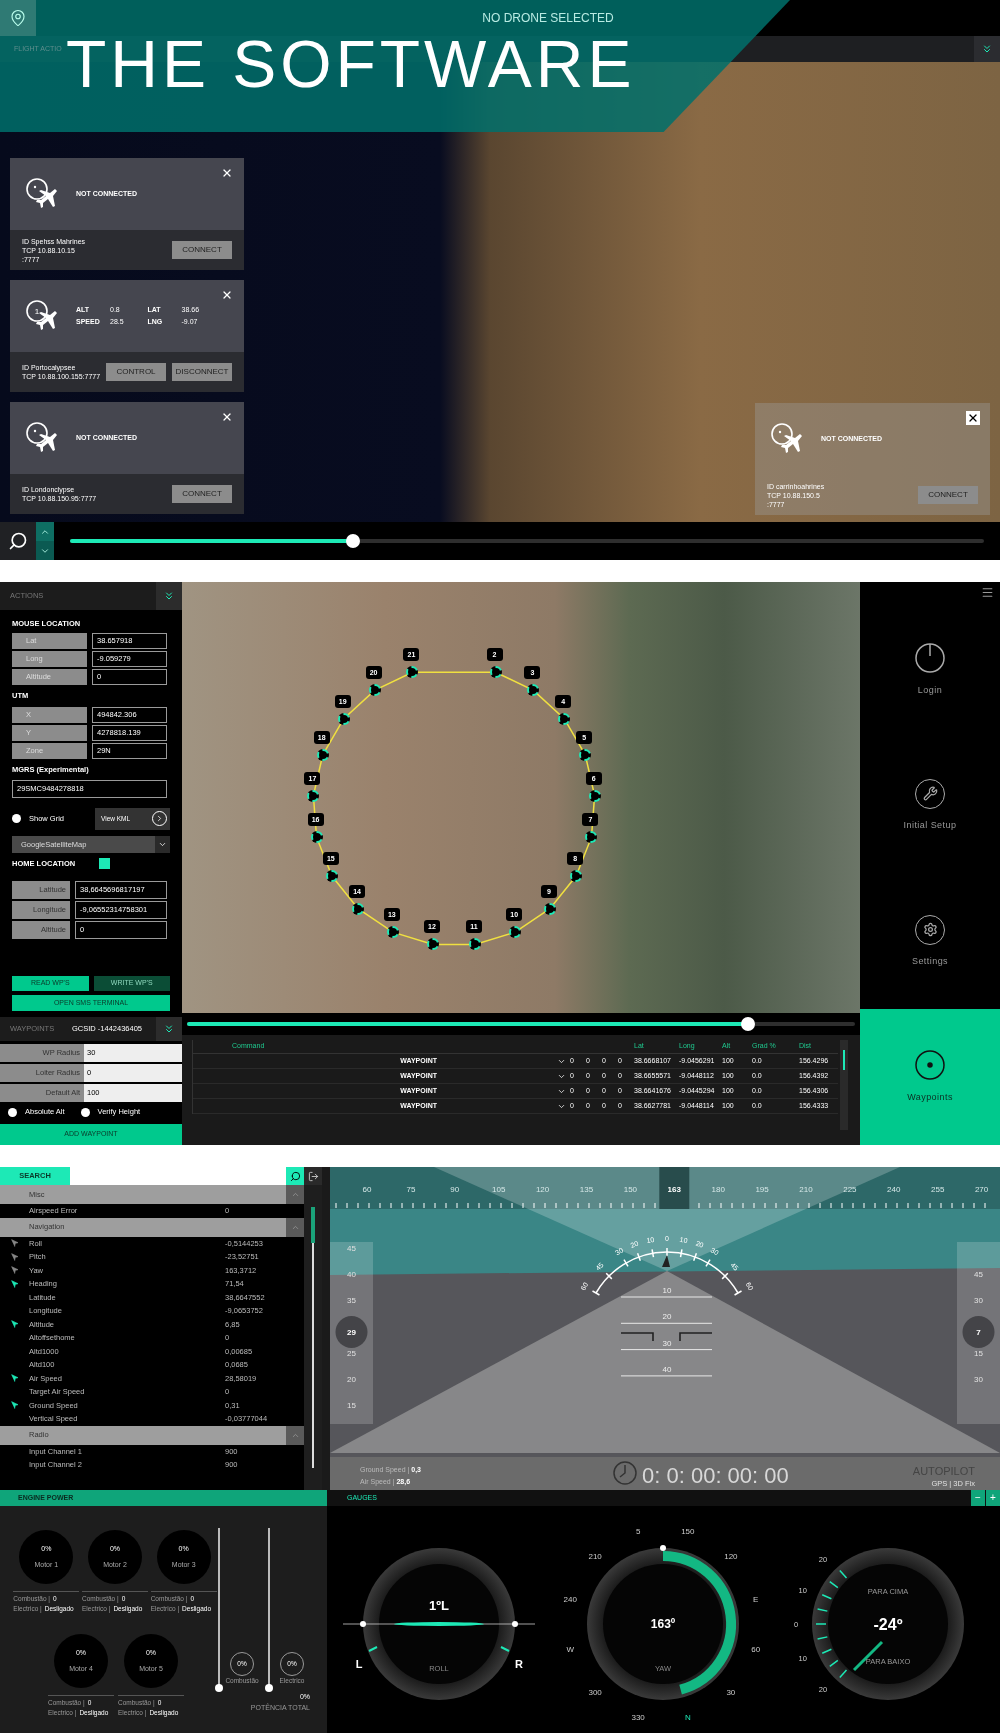 The image size is (1000, 1733). What do you see at coordinates (667, 1369) in the screenshot?
I see `pitch-label: 40` at bounding box center [667, 1369].